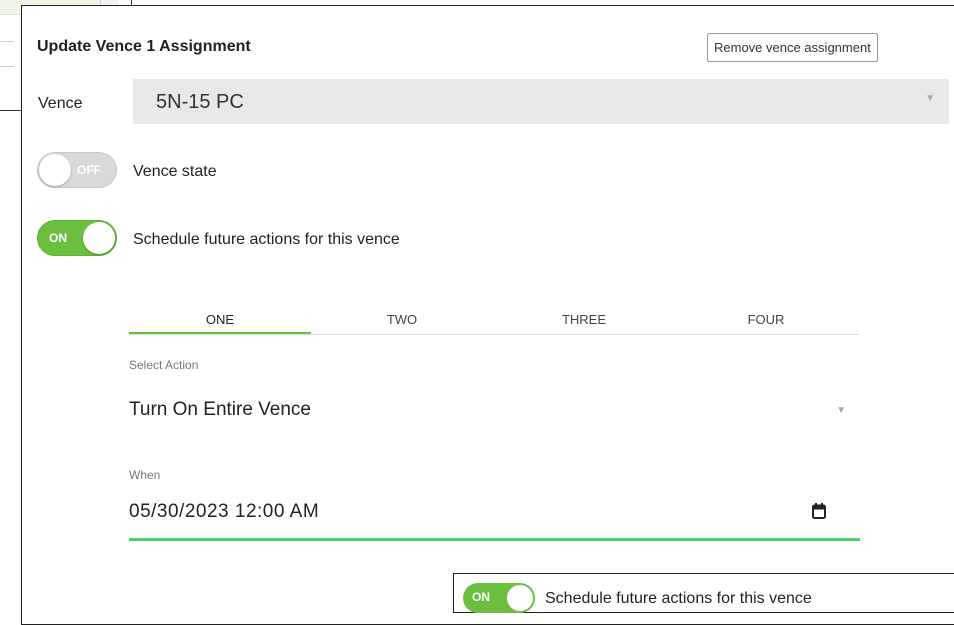 The width and height of the screenshot is (954, 625). What do you see at coordinates (499, 598) in the screenshot?
I see `schedule-actions-toggle-peek: ON` at bounding box center [499, 598].